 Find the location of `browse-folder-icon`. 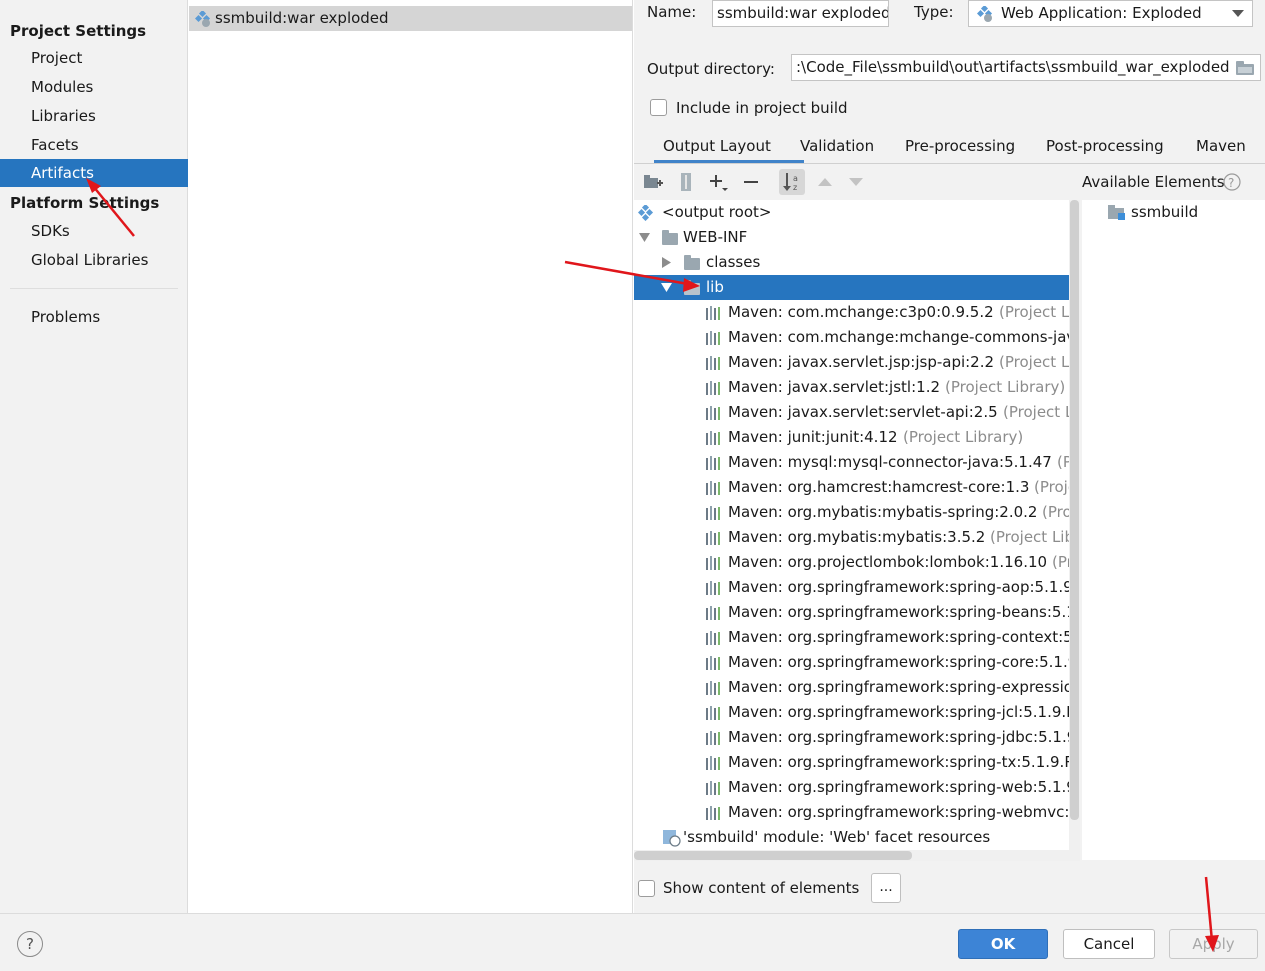

browse-folder-icon is located at coordinates (1245, 68).